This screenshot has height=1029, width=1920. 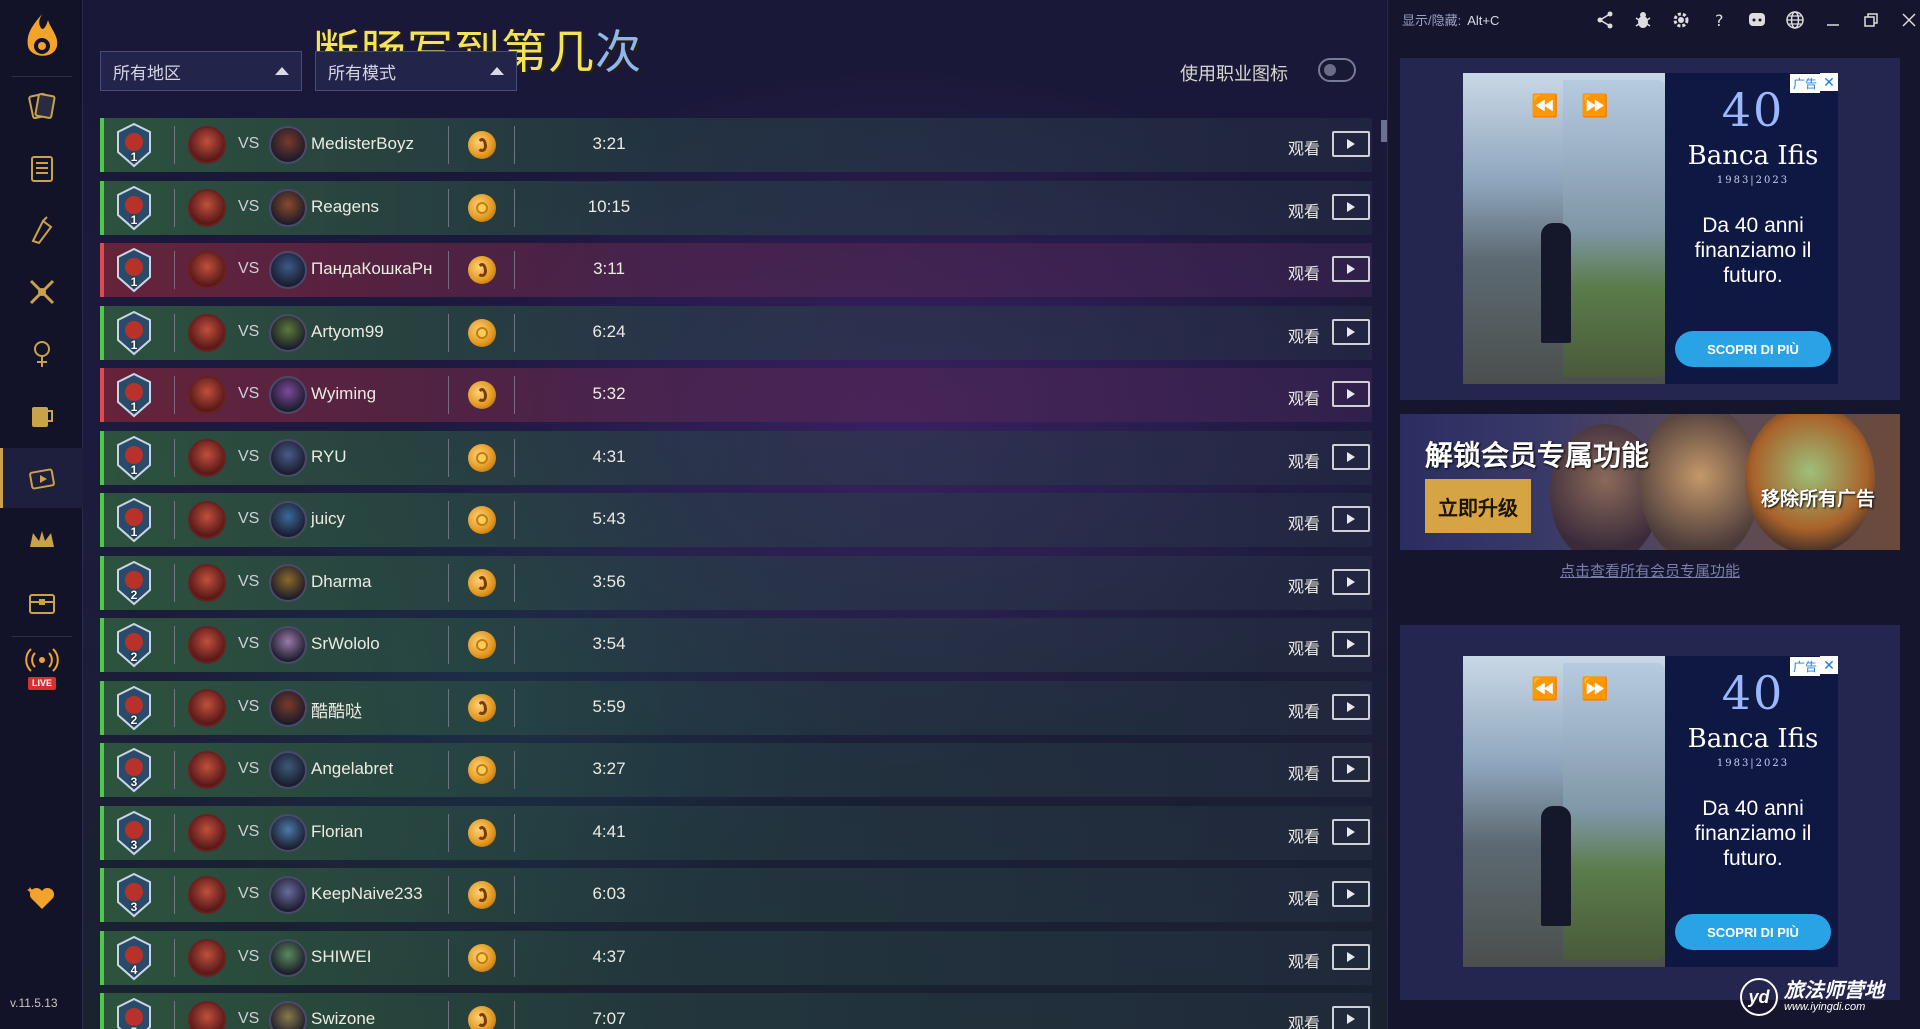 I want to click on sidebar-item-quest, so click(x=41, y=230).